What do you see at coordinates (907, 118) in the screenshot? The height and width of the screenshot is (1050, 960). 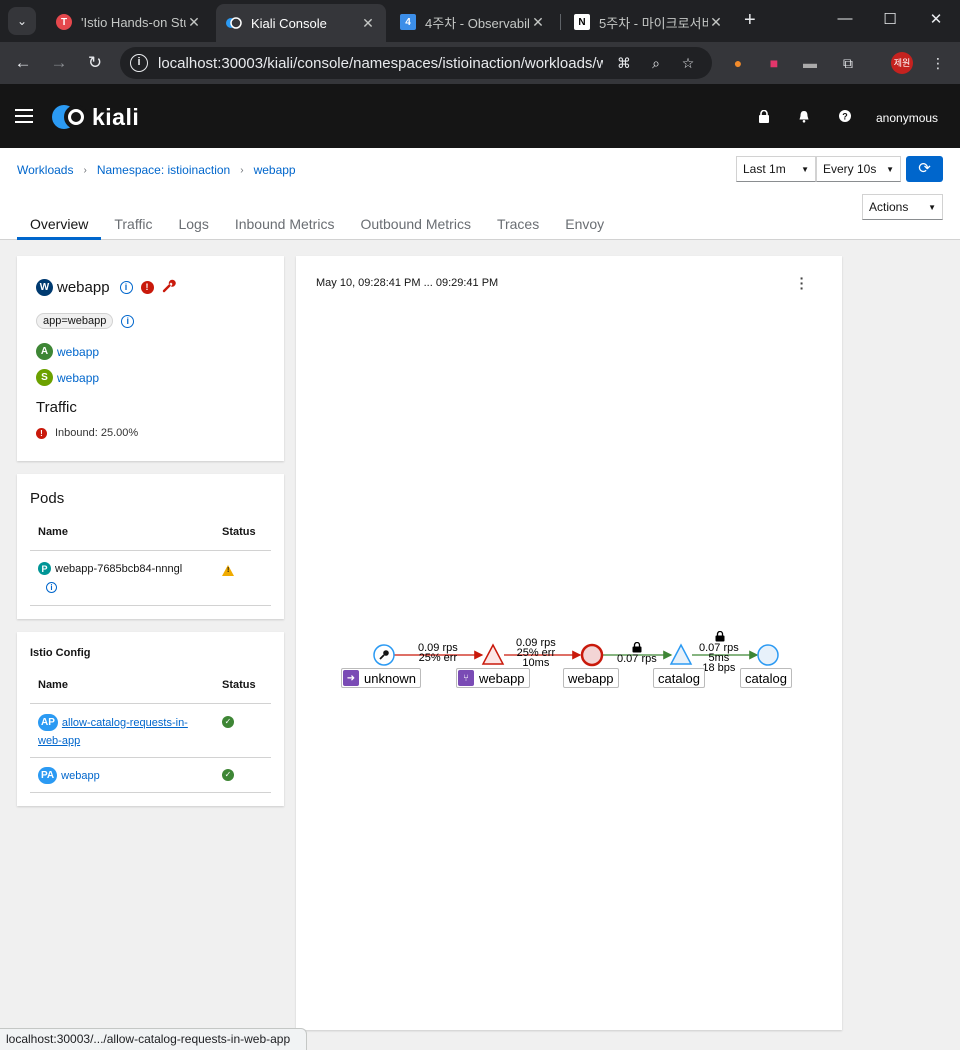 I see `user-menu: anonymous` at bounding box center [907, 118].